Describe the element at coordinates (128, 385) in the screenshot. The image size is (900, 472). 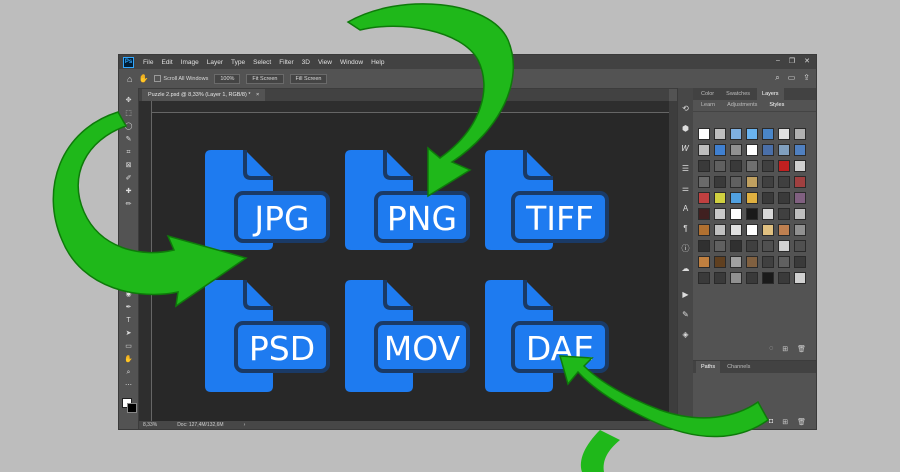
I see `more-tools-icon: ⋯` at that location.